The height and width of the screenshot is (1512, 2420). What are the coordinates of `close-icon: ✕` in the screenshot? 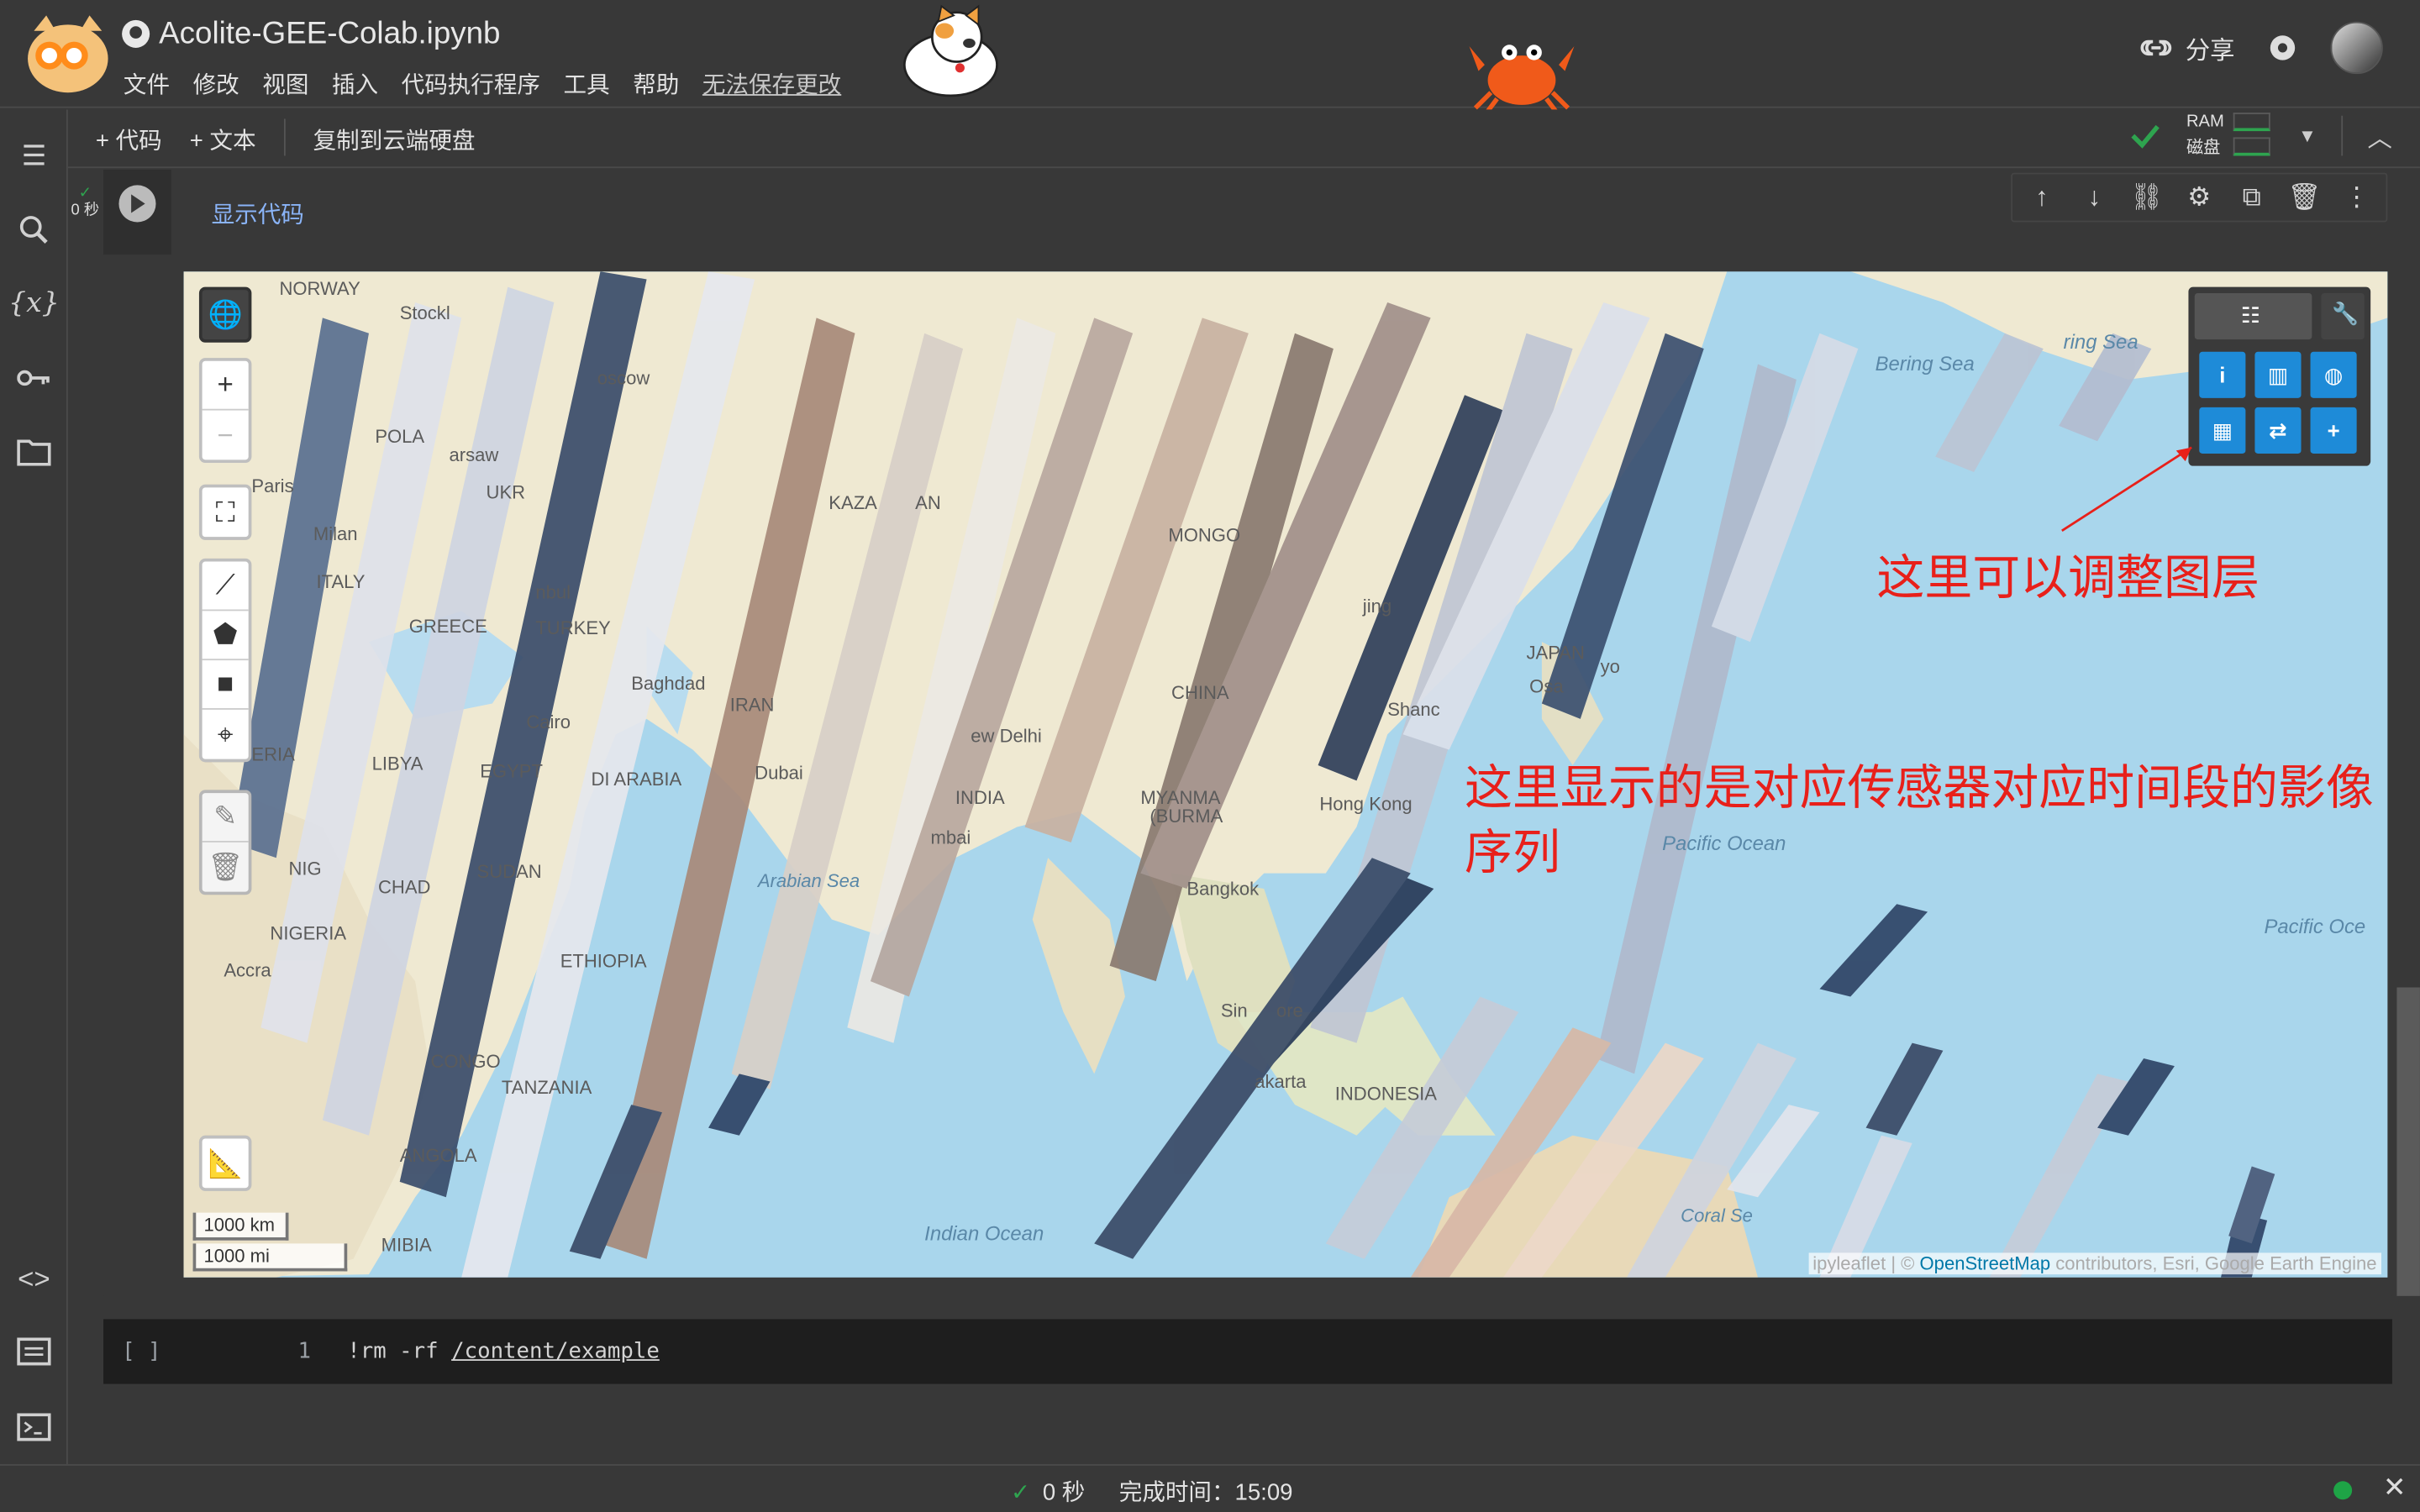 It's located at (2395, 1488).